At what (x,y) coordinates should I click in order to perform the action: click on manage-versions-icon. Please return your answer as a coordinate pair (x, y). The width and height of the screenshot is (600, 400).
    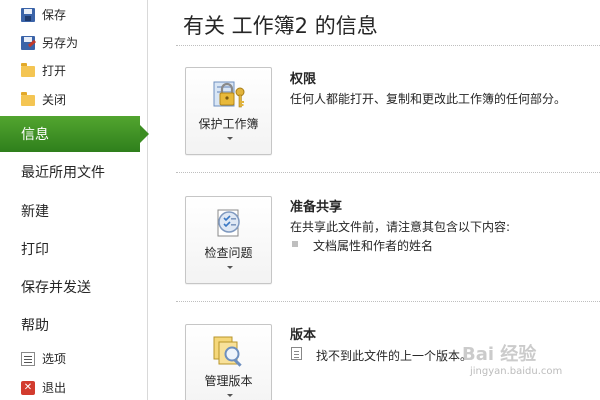
    Looking at the image, I should click on (227, 351).